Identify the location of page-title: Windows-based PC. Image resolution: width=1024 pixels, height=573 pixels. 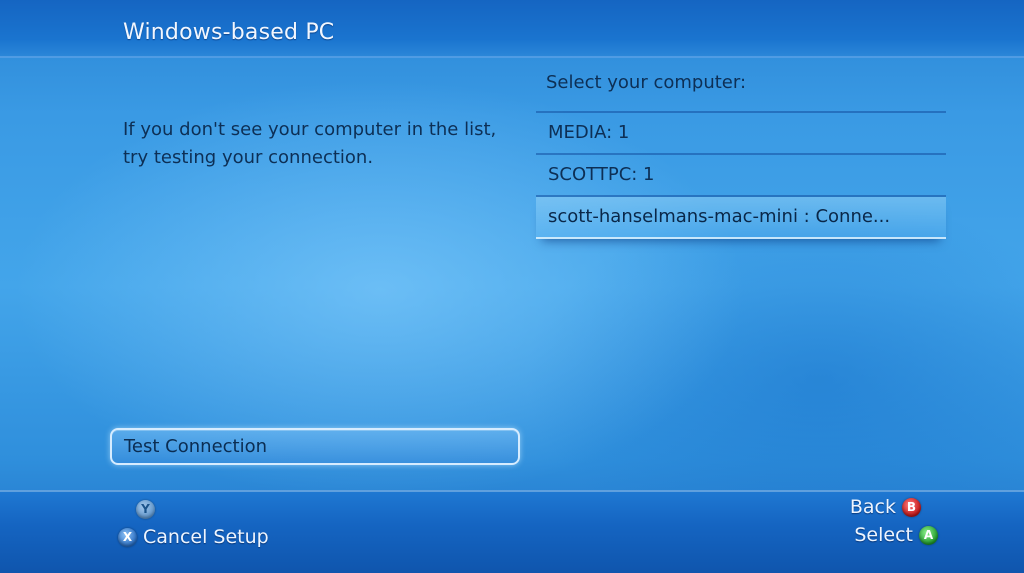
(229, 32).